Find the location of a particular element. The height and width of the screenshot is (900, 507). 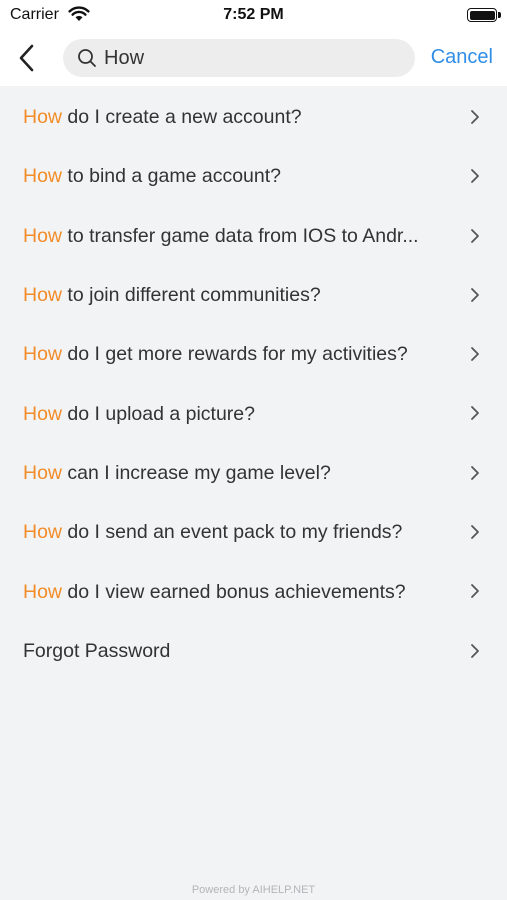

faq-item-title: How can I increase my game level? is located at coordinates (235, 473).